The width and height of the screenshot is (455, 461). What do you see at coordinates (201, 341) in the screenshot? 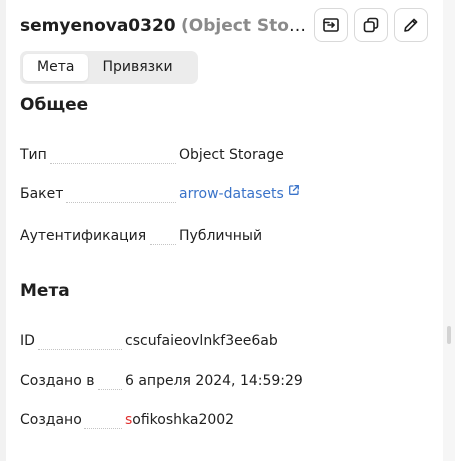
I see `field-value: cscufaieovlnkf3ee6ab` at bounding box center [201, 341].